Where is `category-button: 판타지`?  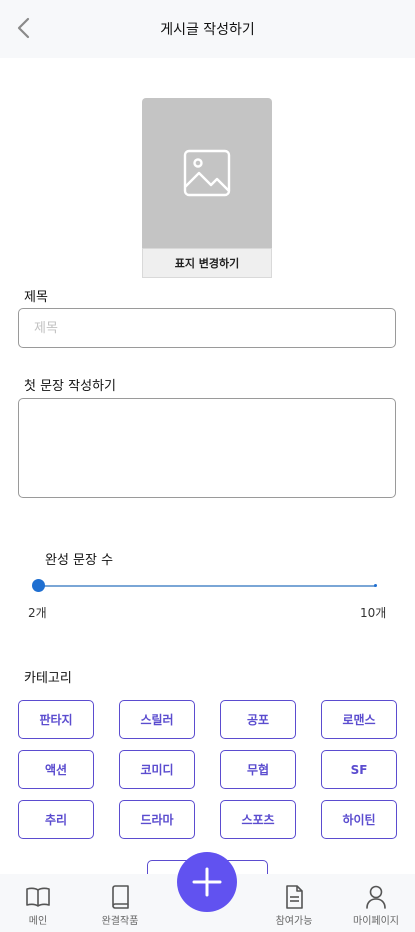 category-button: 판타지 is located at coordinates (56, 719).